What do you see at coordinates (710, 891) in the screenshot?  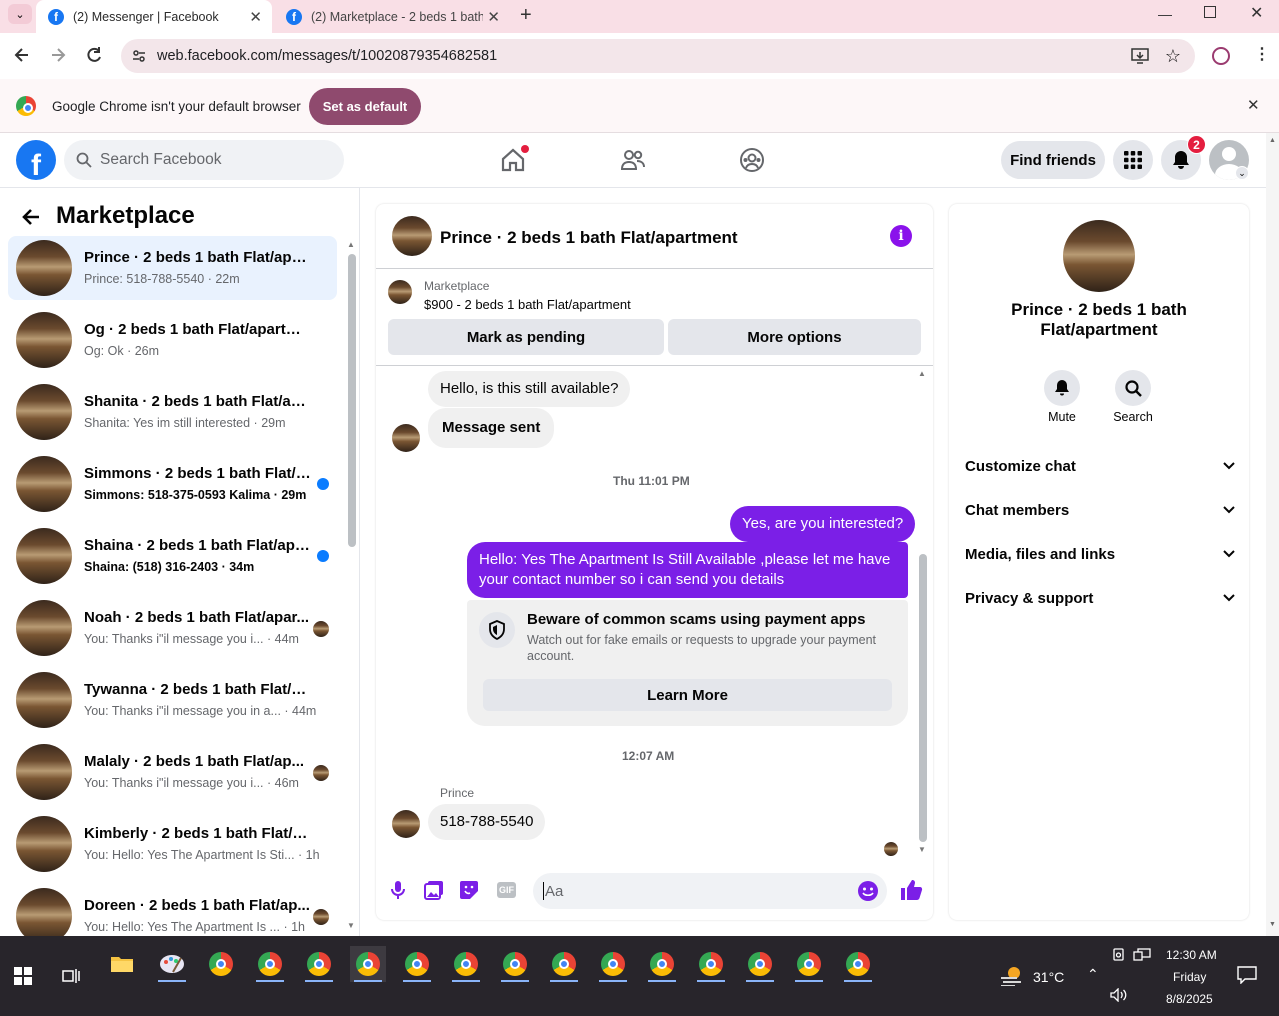 I see `message-composer-input: Aa` at bounding box center [710, 891].